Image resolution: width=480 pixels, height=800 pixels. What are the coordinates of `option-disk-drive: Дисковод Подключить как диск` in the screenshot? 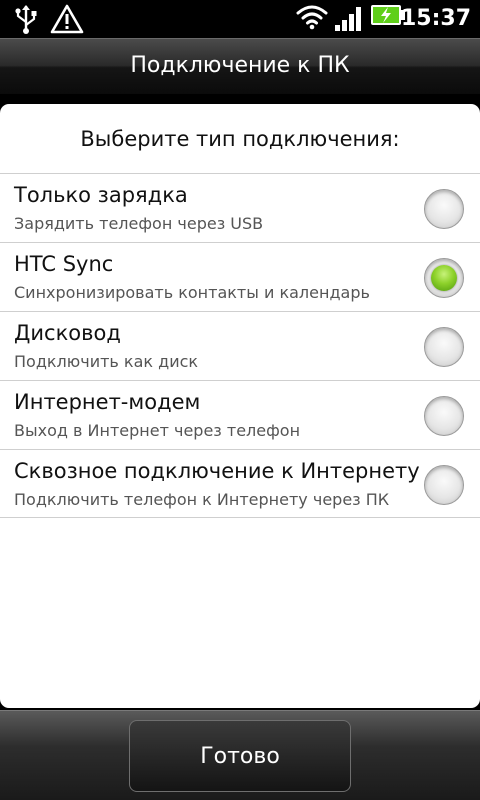 It's located at (240, 345).